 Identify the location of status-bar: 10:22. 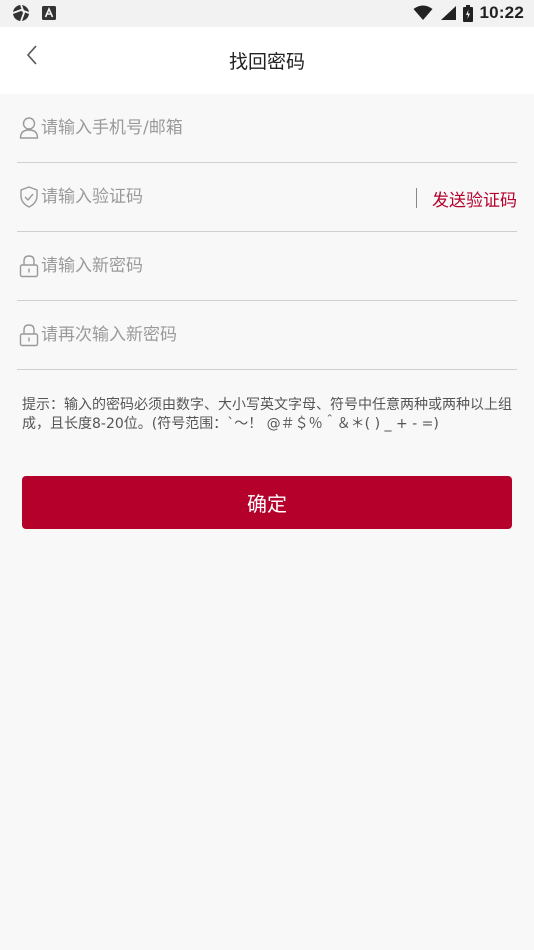
(267, 13).